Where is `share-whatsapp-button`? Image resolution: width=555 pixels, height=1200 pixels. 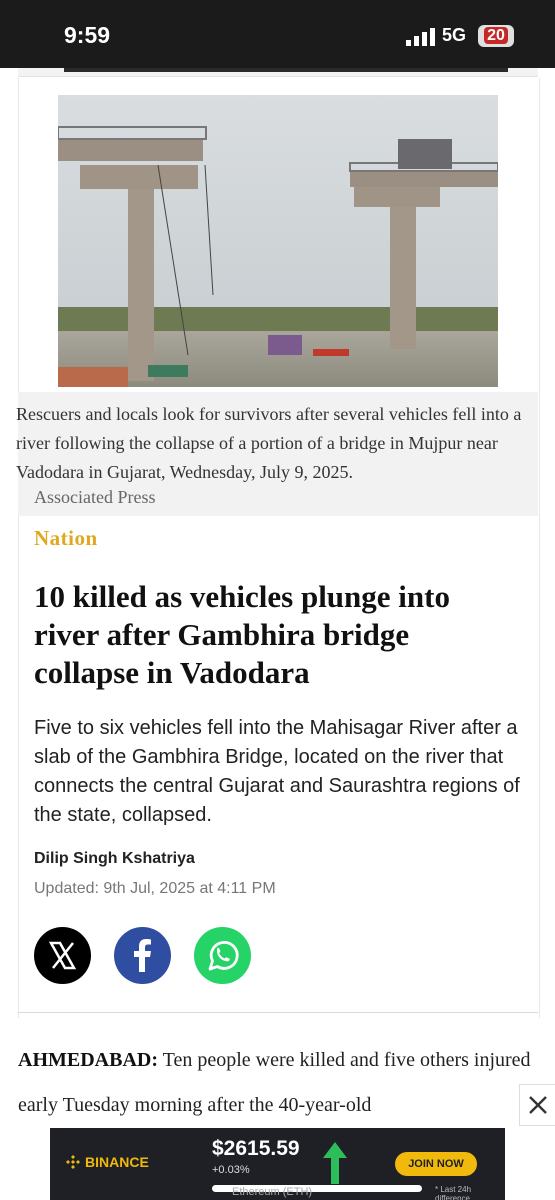
share-whatsapp-button is located at coordinates (222, 955).